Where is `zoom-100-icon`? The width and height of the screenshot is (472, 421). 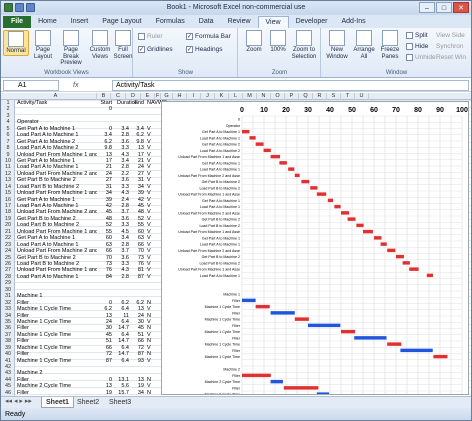 zoom-100-icon is located at coordinates (278, 38).